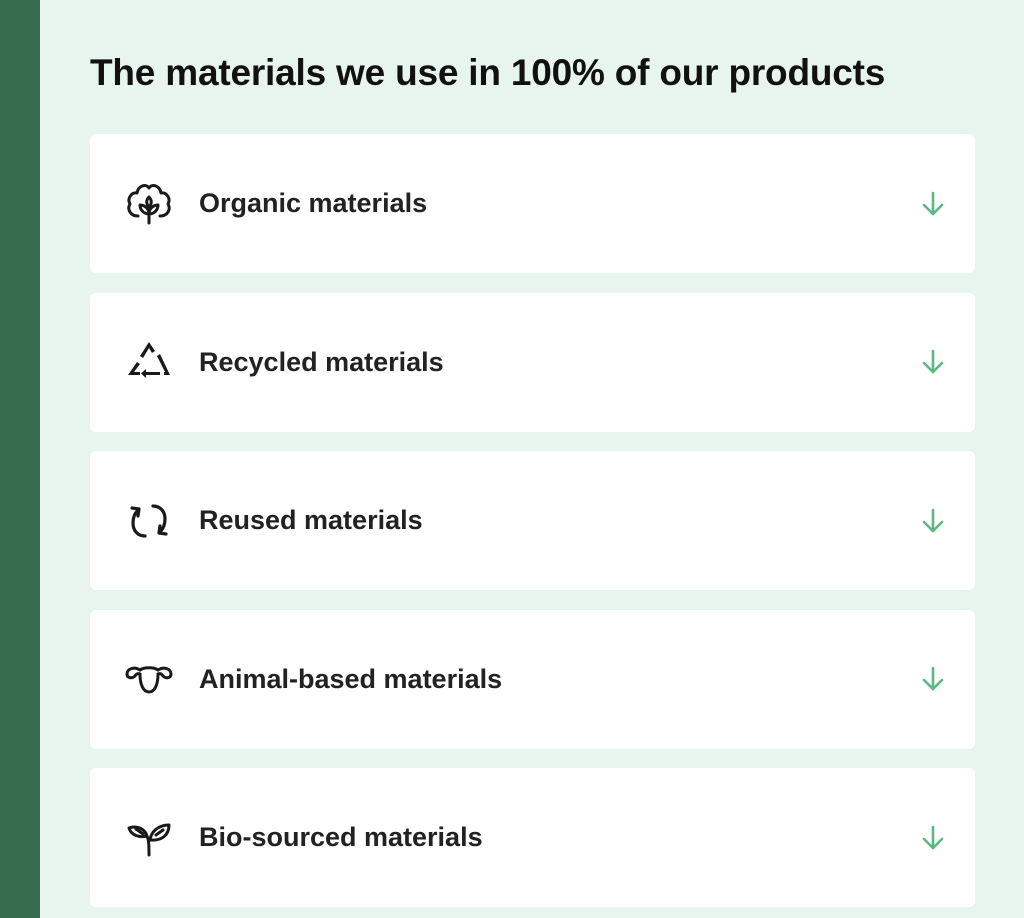 This screenshot has height=918, width=1024. What do you see at coordinates (341, 837) in the screenshot?
I see `accordion-item-label: Bio-sourced materials` at bounding box center [341, 837].